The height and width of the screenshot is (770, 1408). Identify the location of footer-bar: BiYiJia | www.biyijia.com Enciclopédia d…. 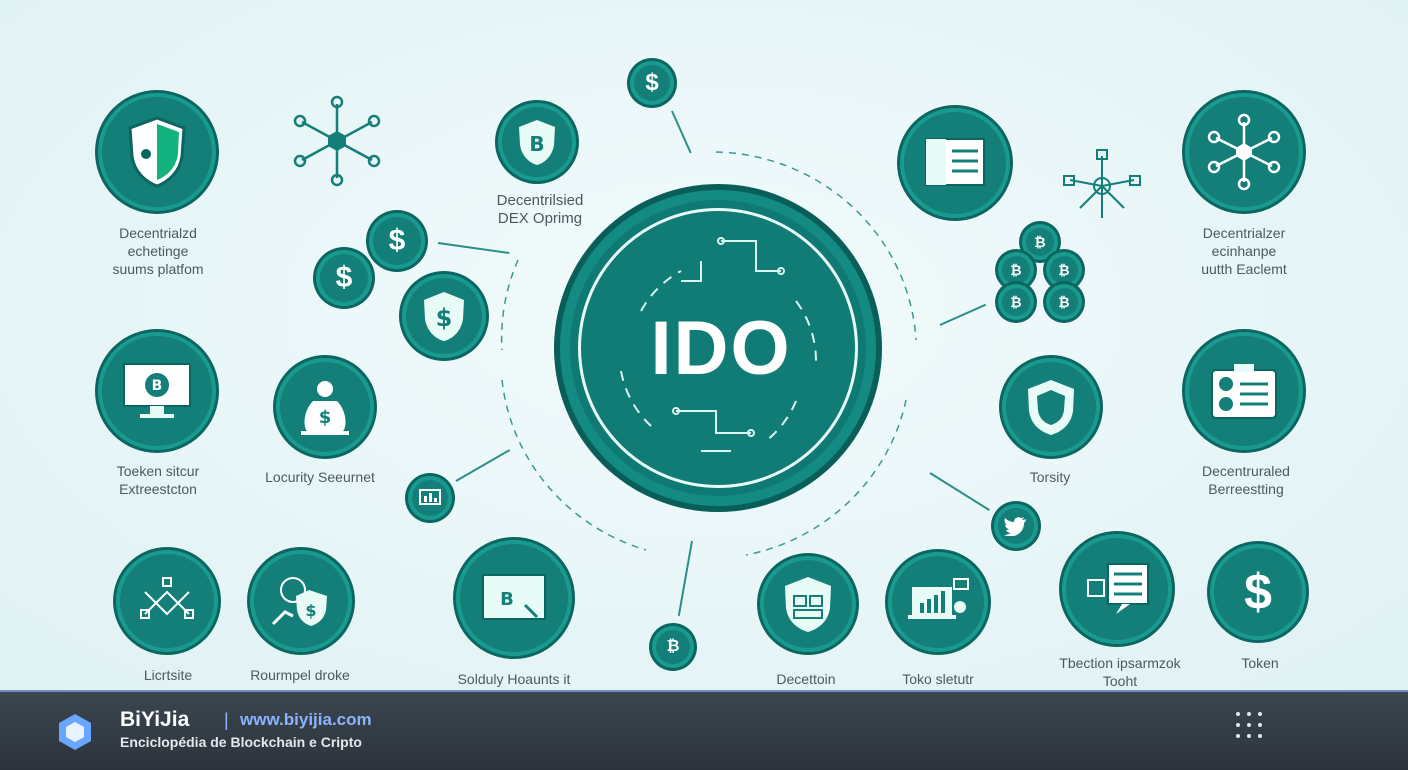
(704, 730).